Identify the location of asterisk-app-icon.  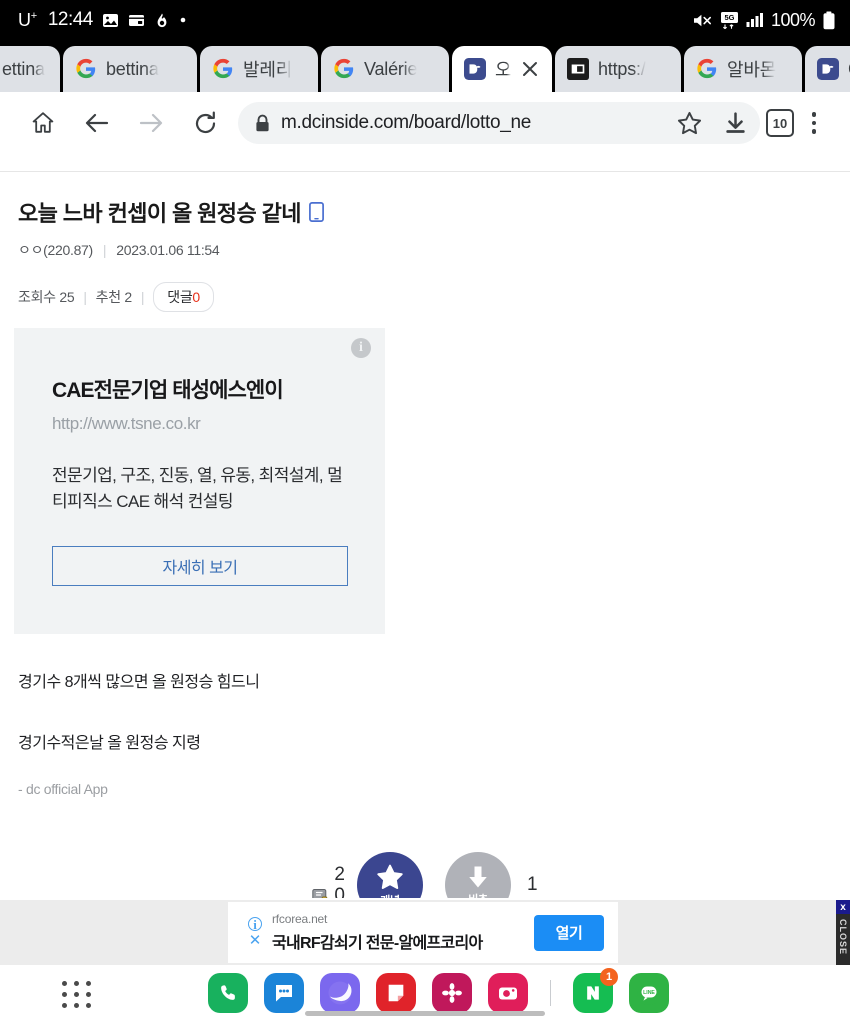
(452, 993).